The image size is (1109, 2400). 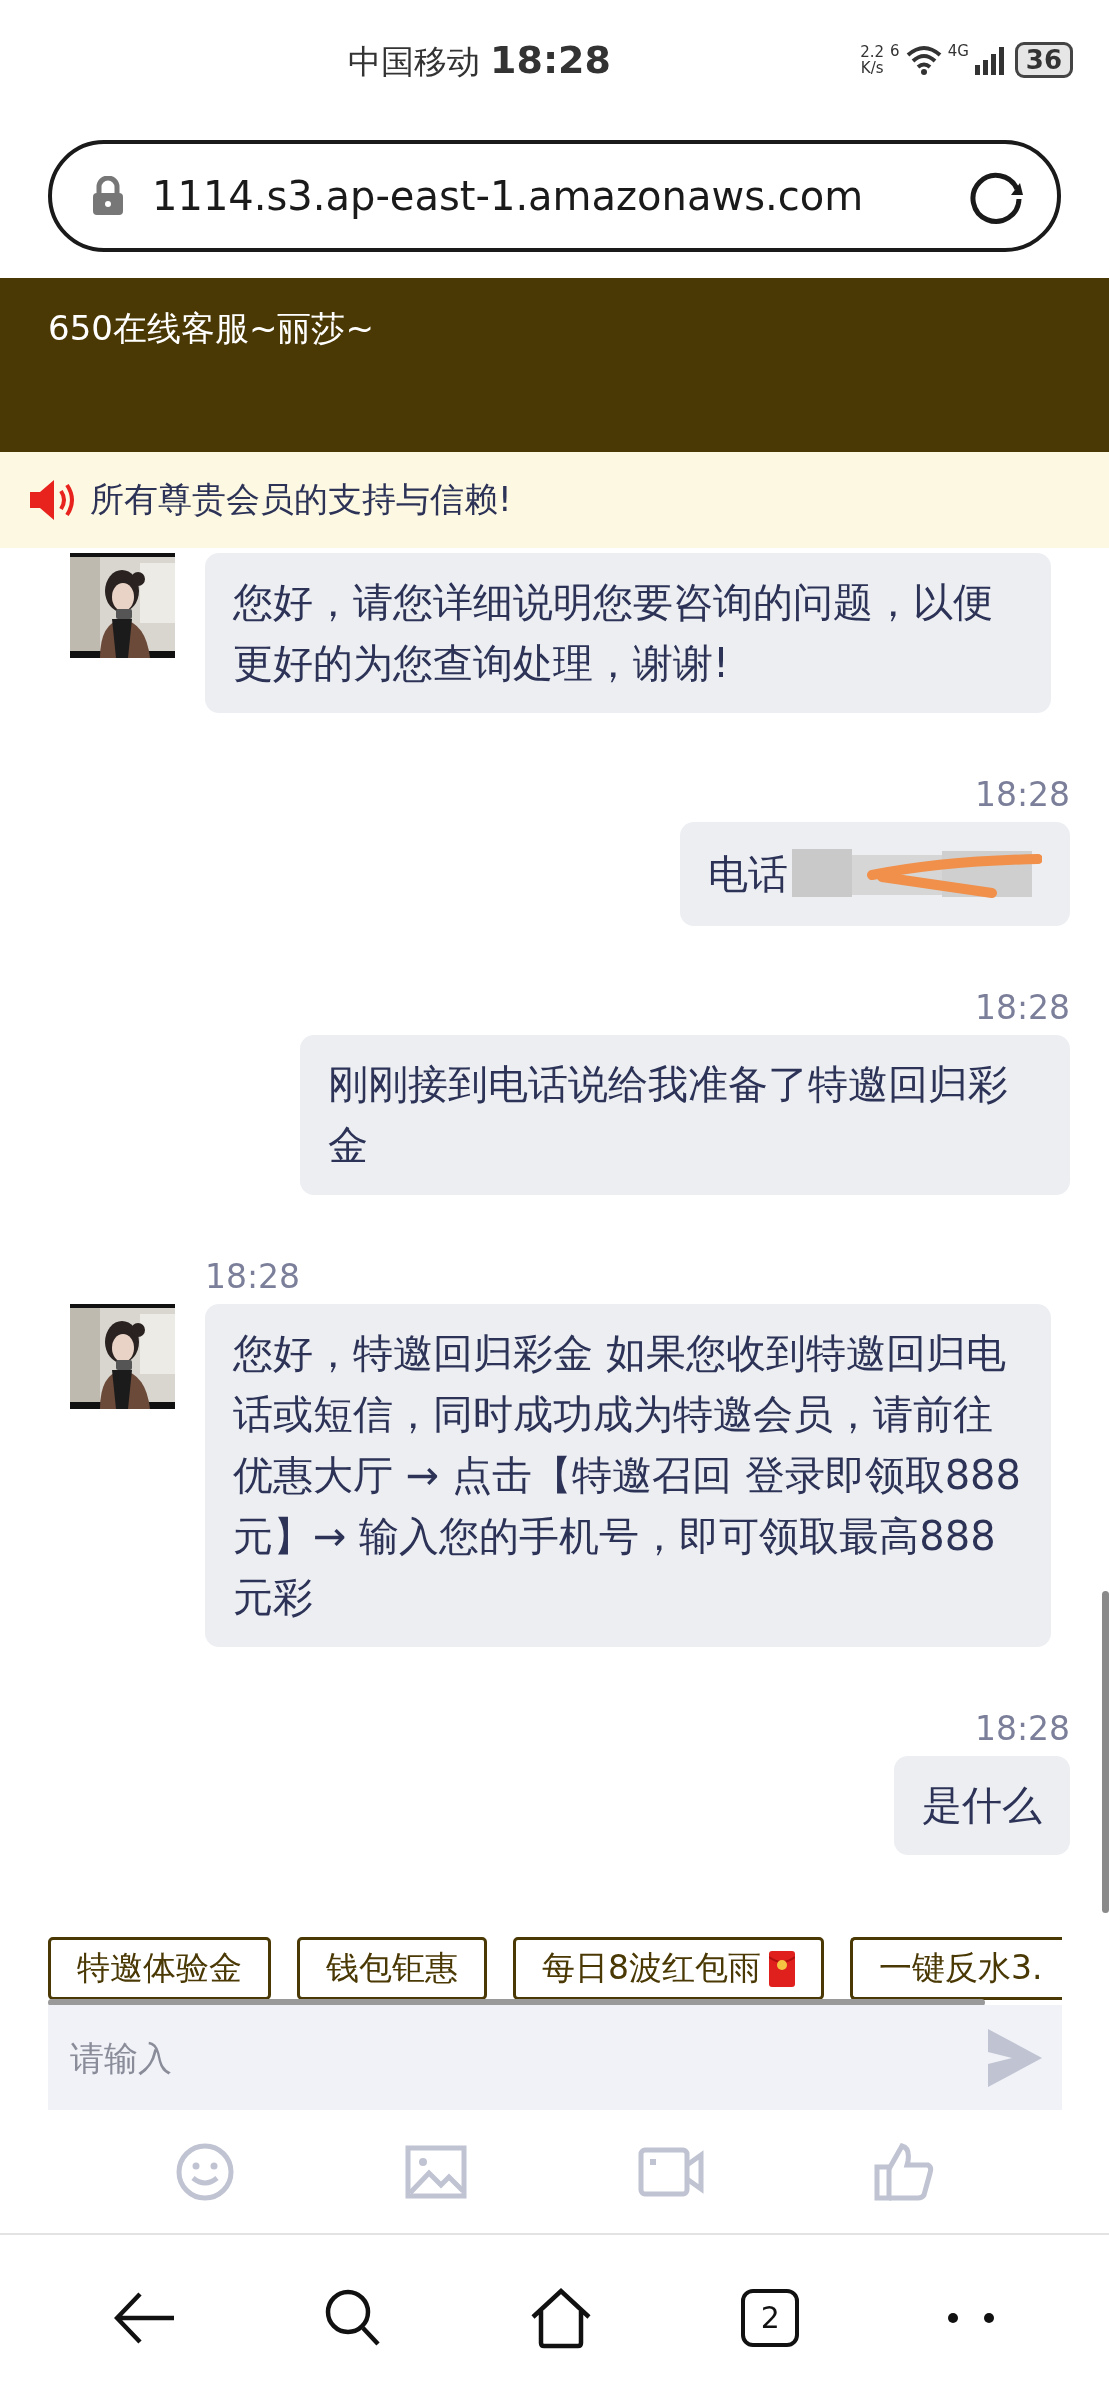 What do you see at coordinates (211, 328) in the screenshot?
I see `chat-title: 650在线客服~丽莎~` at bounding box center [211, 328].